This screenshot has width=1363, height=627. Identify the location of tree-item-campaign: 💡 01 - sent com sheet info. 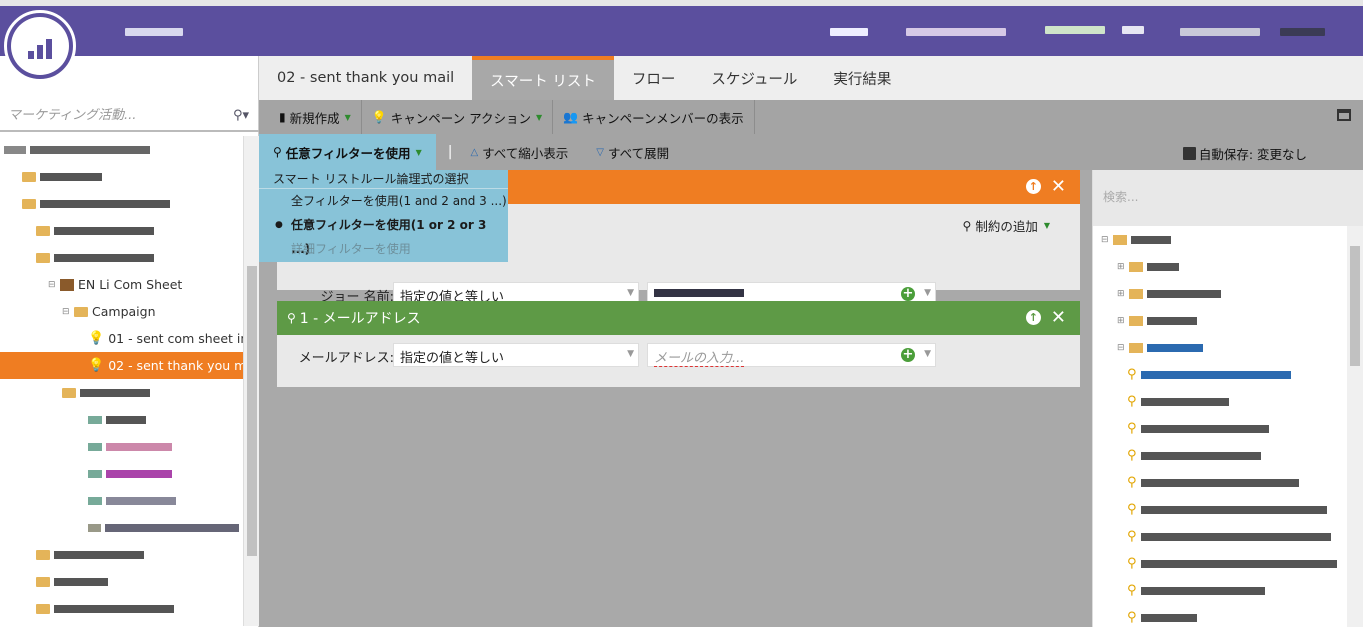
(121, 338).